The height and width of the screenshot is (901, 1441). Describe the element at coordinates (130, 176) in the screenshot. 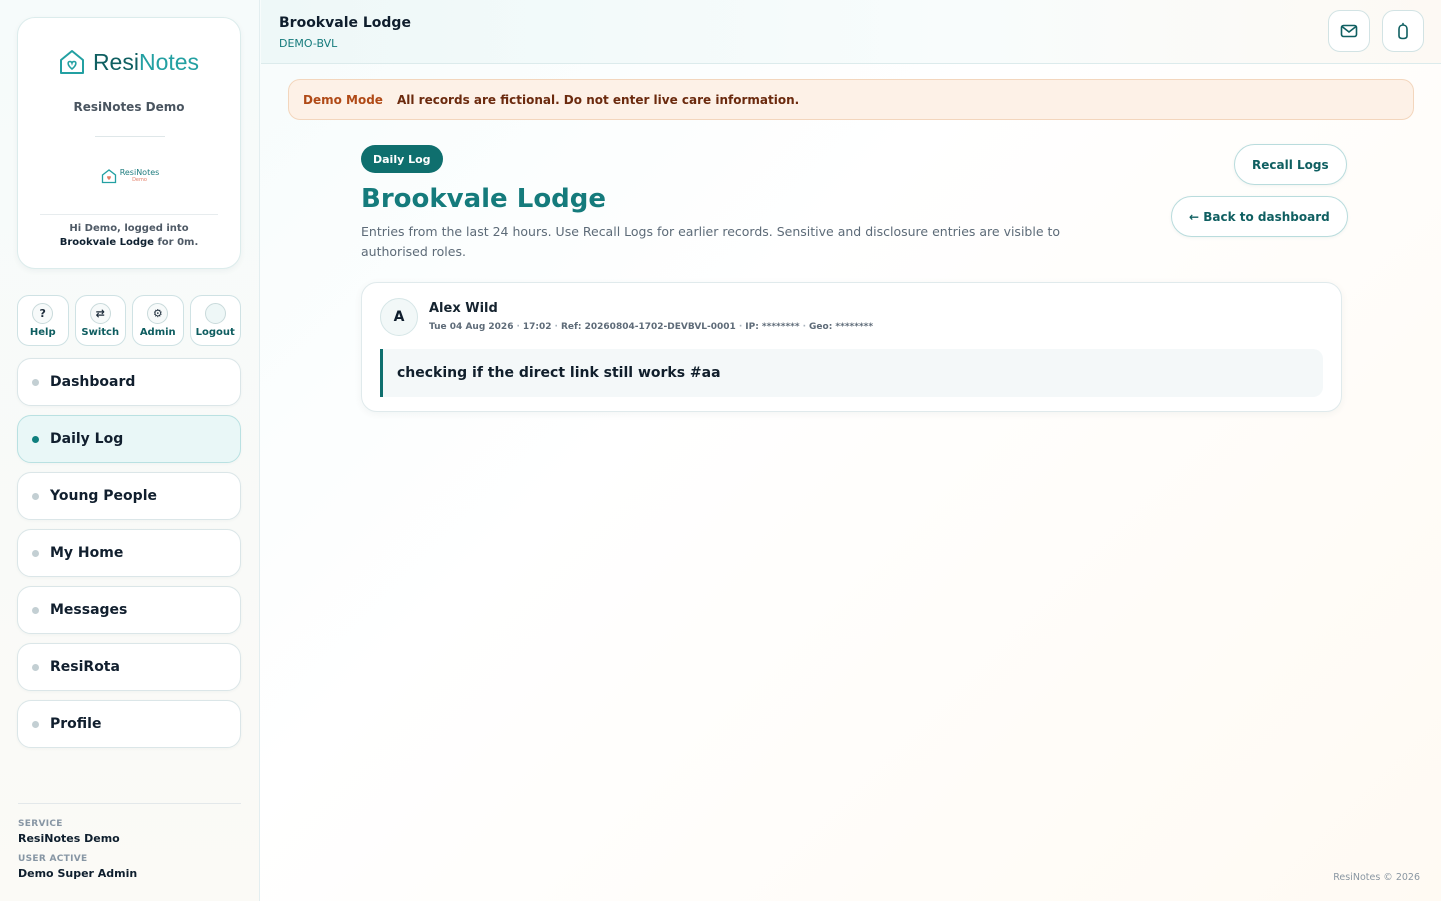

I see `org-logo: ResiNotes Demo` at that location.